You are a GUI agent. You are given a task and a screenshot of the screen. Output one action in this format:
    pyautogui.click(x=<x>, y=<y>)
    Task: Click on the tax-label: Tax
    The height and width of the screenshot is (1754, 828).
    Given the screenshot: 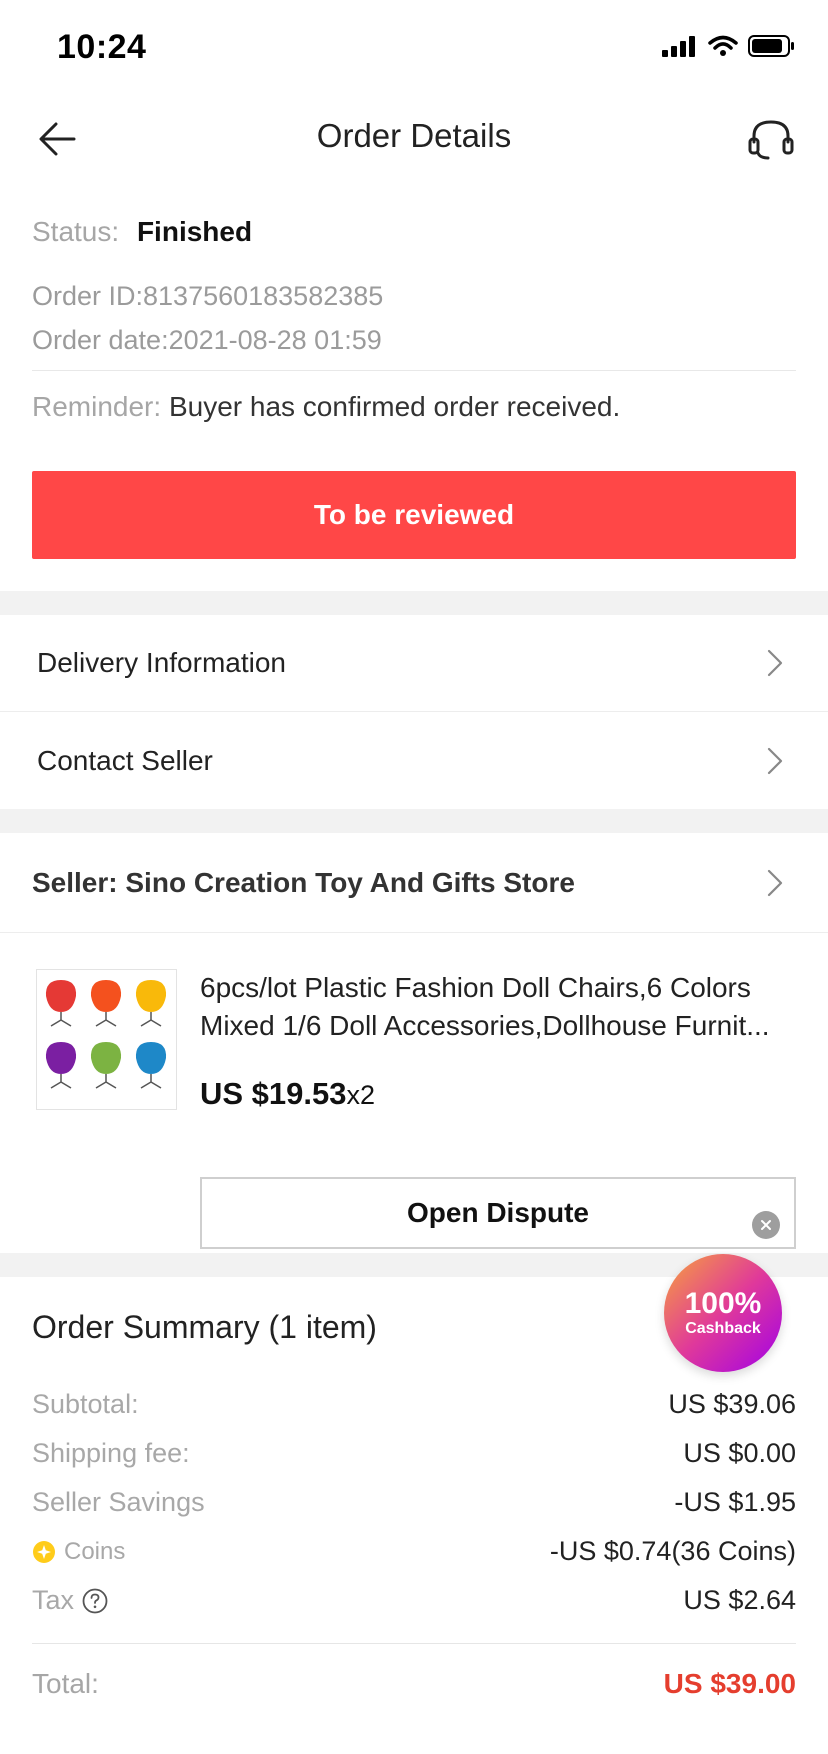 What is the action you would take?
    pyautogui.click(x=53, y=1600)
    